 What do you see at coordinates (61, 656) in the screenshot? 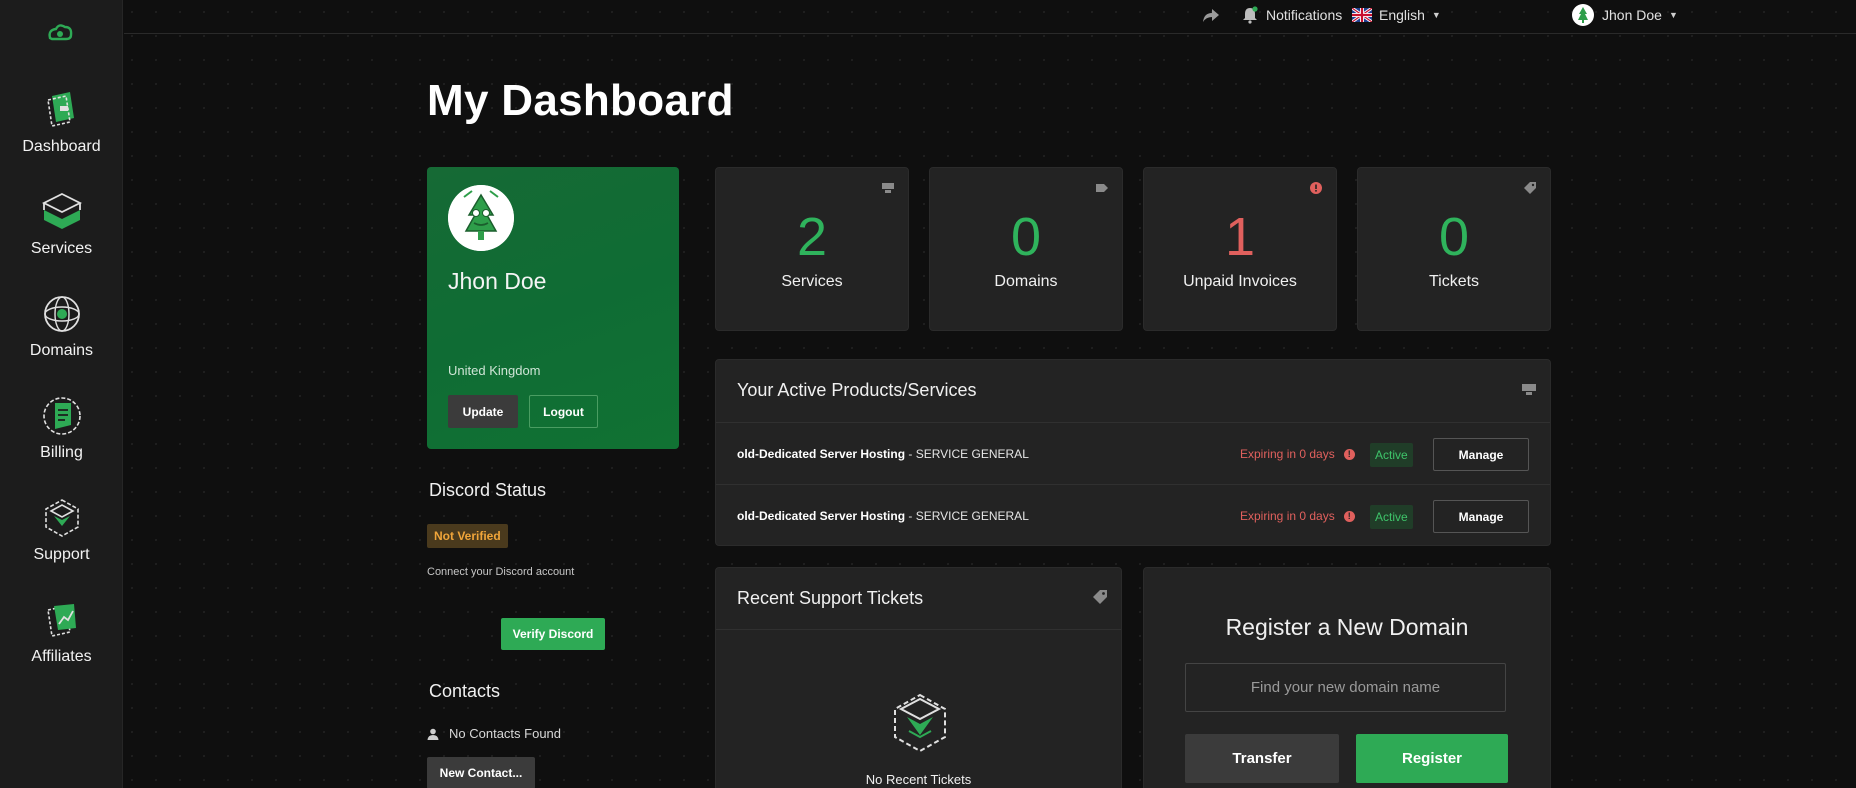
I see `sidebar-item-label: Affiliates` at bounding box center [61, 656].